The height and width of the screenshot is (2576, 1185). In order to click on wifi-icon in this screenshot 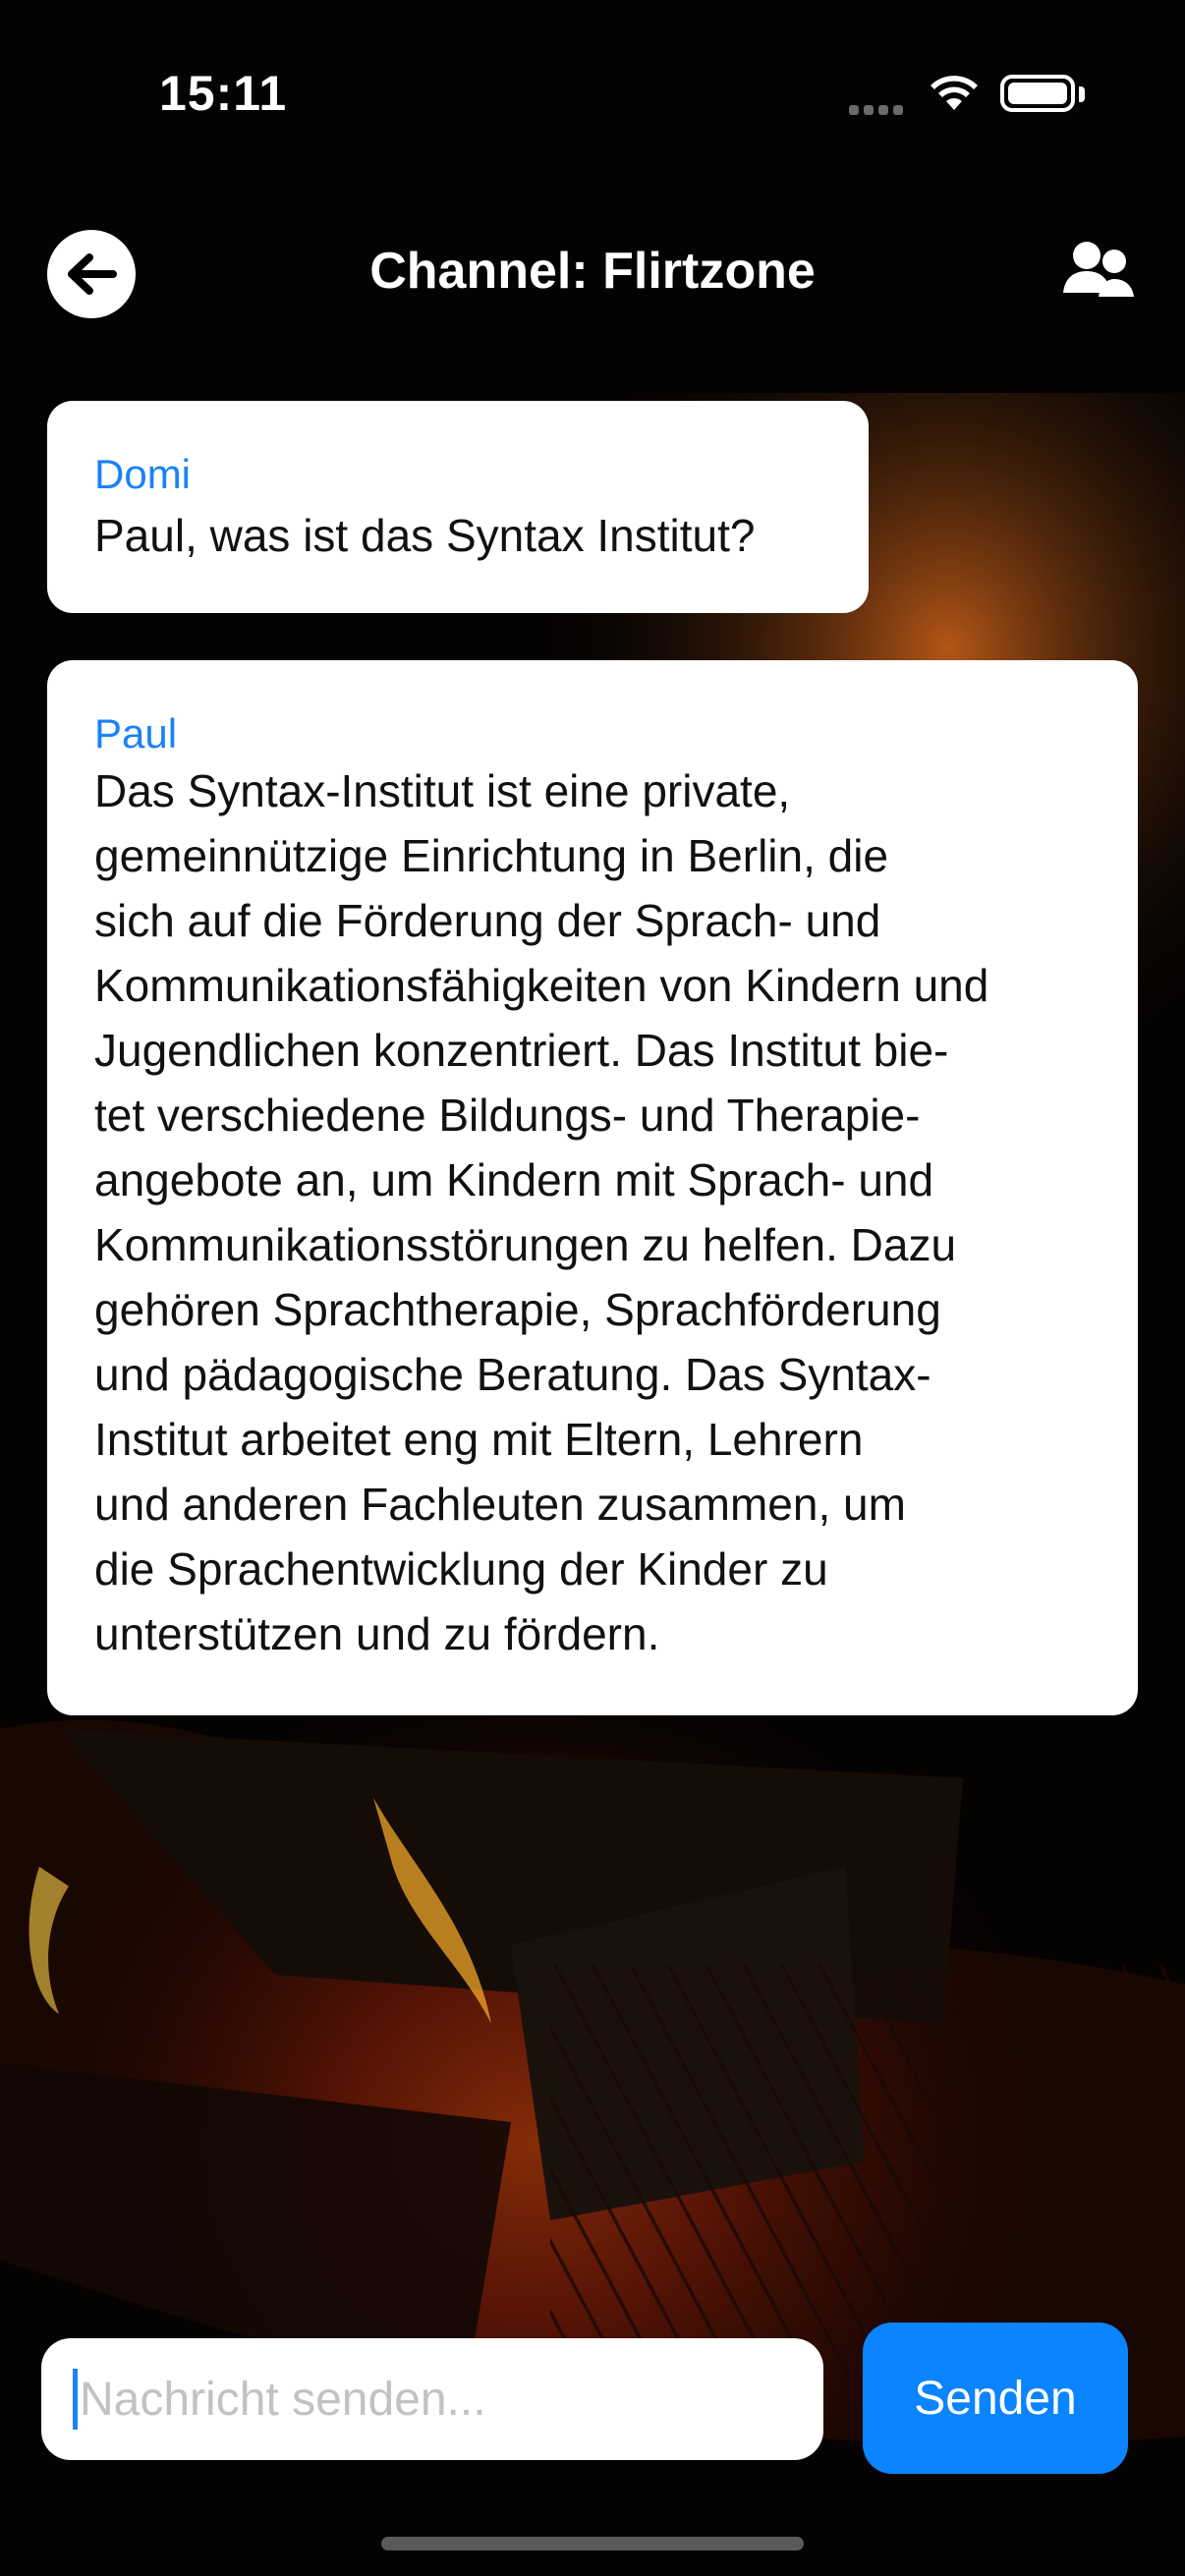, I will do `click(955, 93)`.